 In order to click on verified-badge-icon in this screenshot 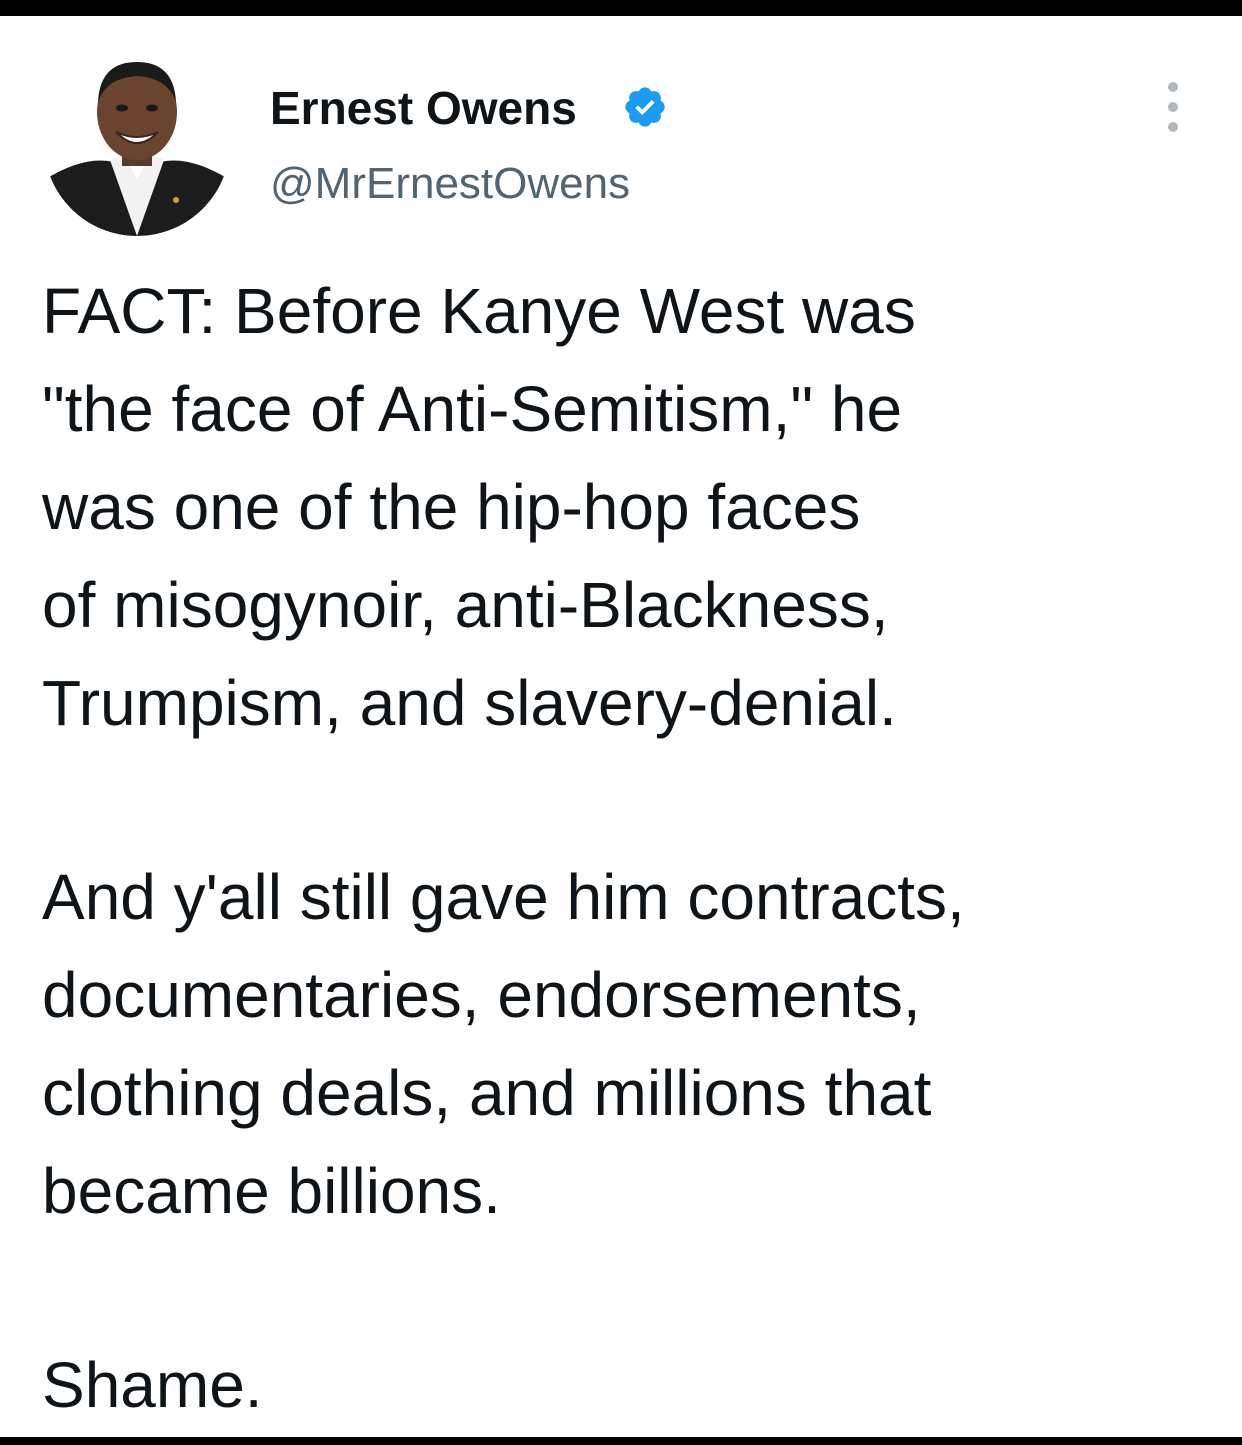, I will do `click(645, 107)`.